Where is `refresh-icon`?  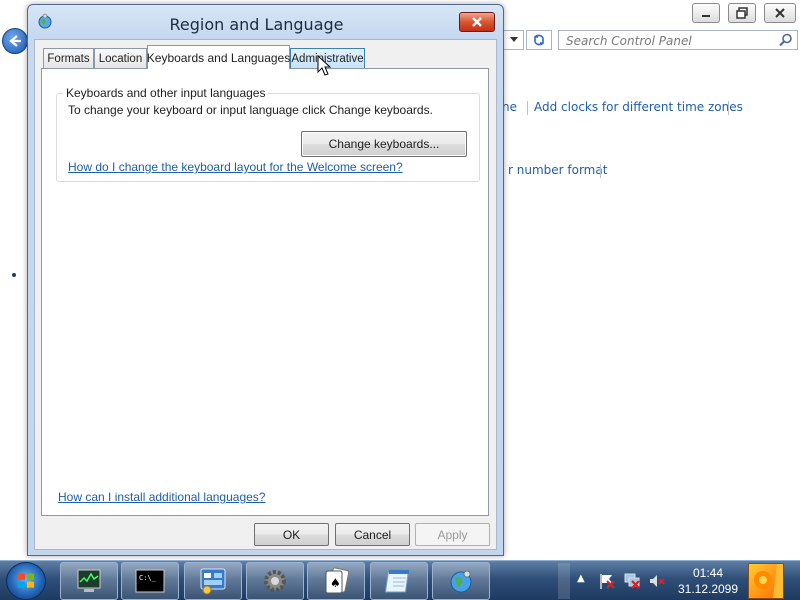 refresh-icon is located at coordinates (539, 40).